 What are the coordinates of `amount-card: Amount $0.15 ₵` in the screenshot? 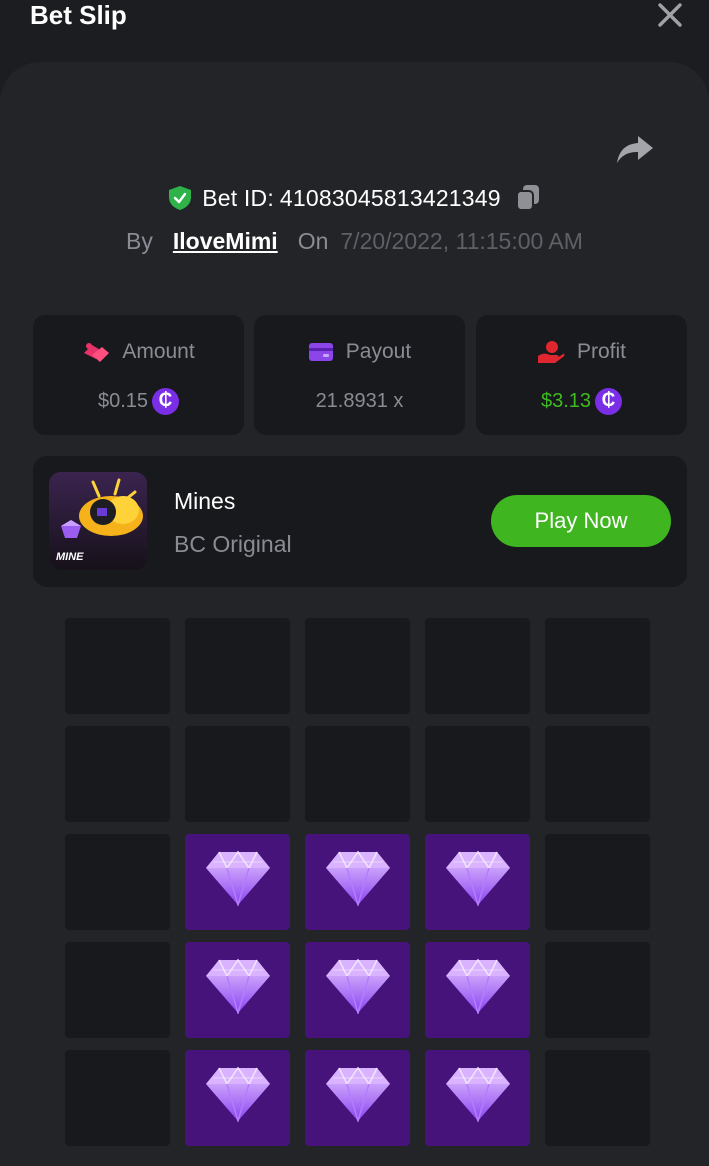 It's located at (138, 375).